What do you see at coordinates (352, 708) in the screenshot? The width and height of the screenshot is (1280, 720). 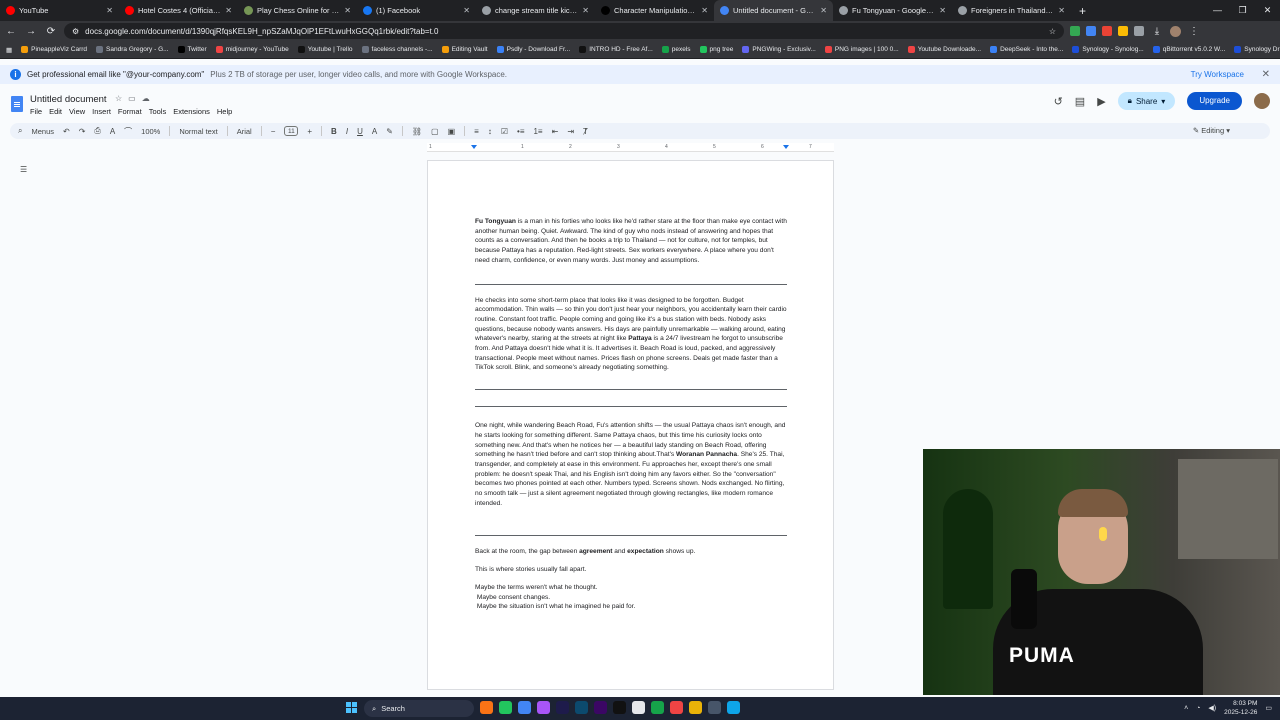 I see `windows-start-icon` at bounding box center [352, 708].